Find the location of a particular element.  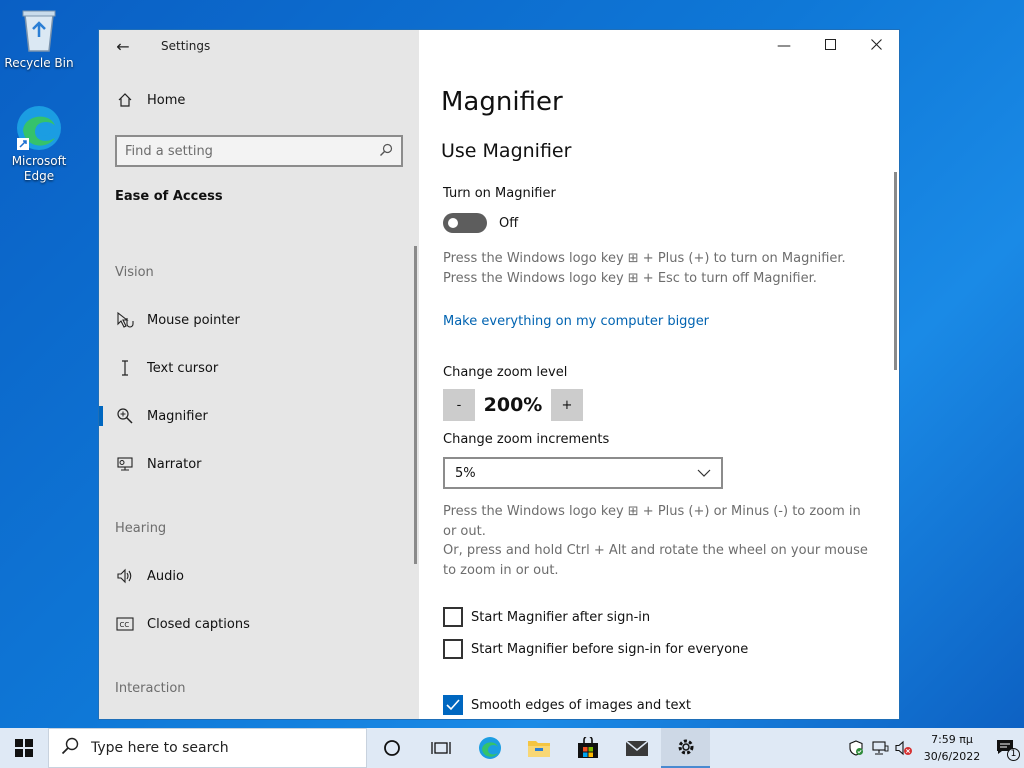

taskbar-file-explorer is located at coordinates (538, 748).